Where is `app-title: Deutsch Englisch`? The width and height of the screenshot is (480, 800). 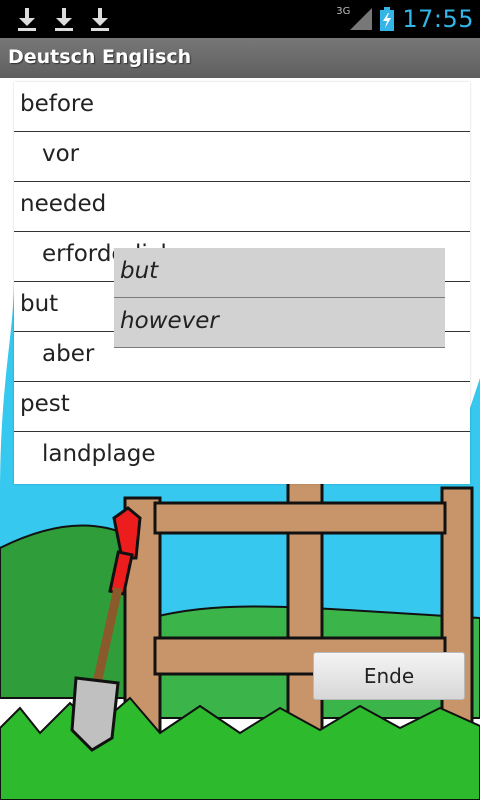 app-title: Deutsch Englisch is located at coordinates (100, 57).